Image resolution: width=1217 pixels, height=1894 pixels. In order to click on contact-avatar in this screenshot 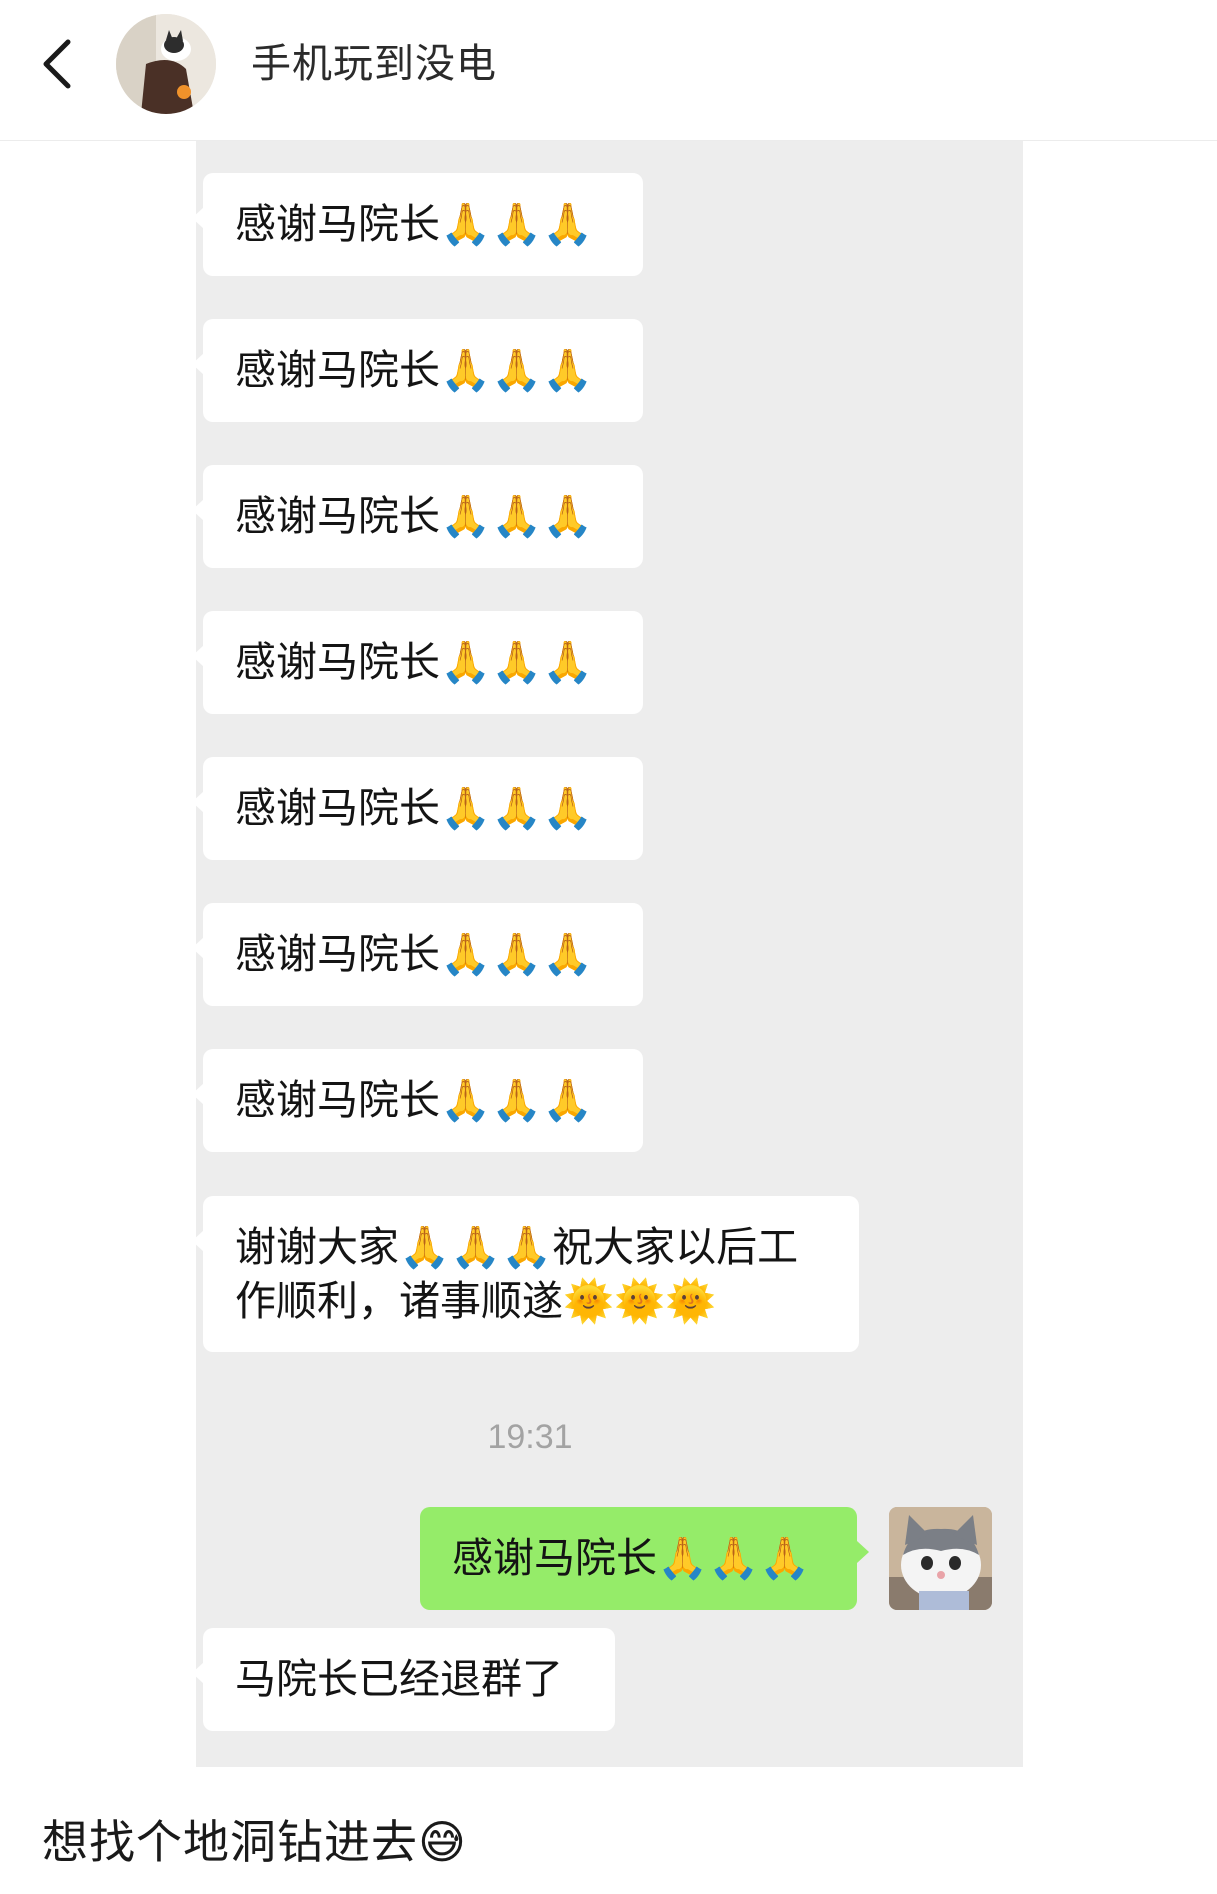, I will do `click(166, 64)`.